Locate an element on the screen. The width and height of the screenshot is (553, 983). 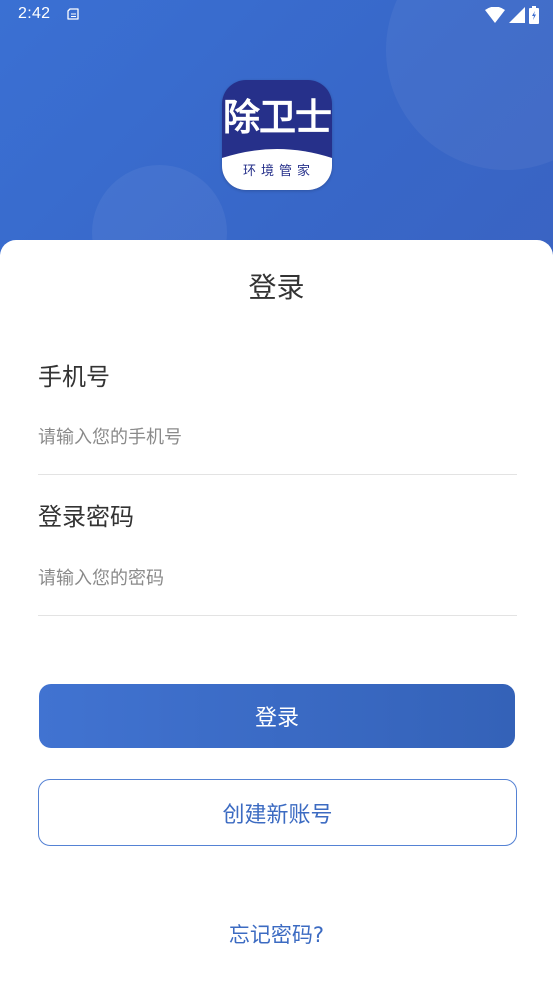
password-label: 登录密码 is located at coordinates (86, 517).